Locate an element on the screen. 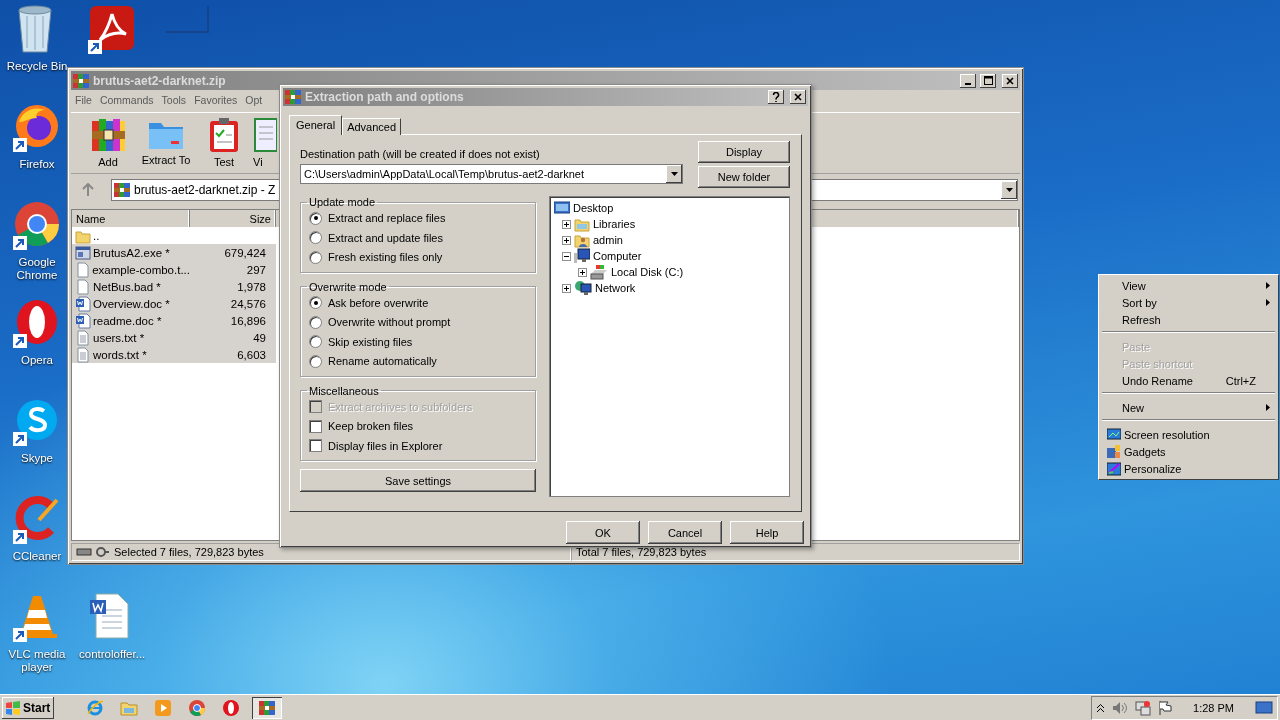 The image size is (1280, 720). maximize-button is located at coordinates (988, 80).